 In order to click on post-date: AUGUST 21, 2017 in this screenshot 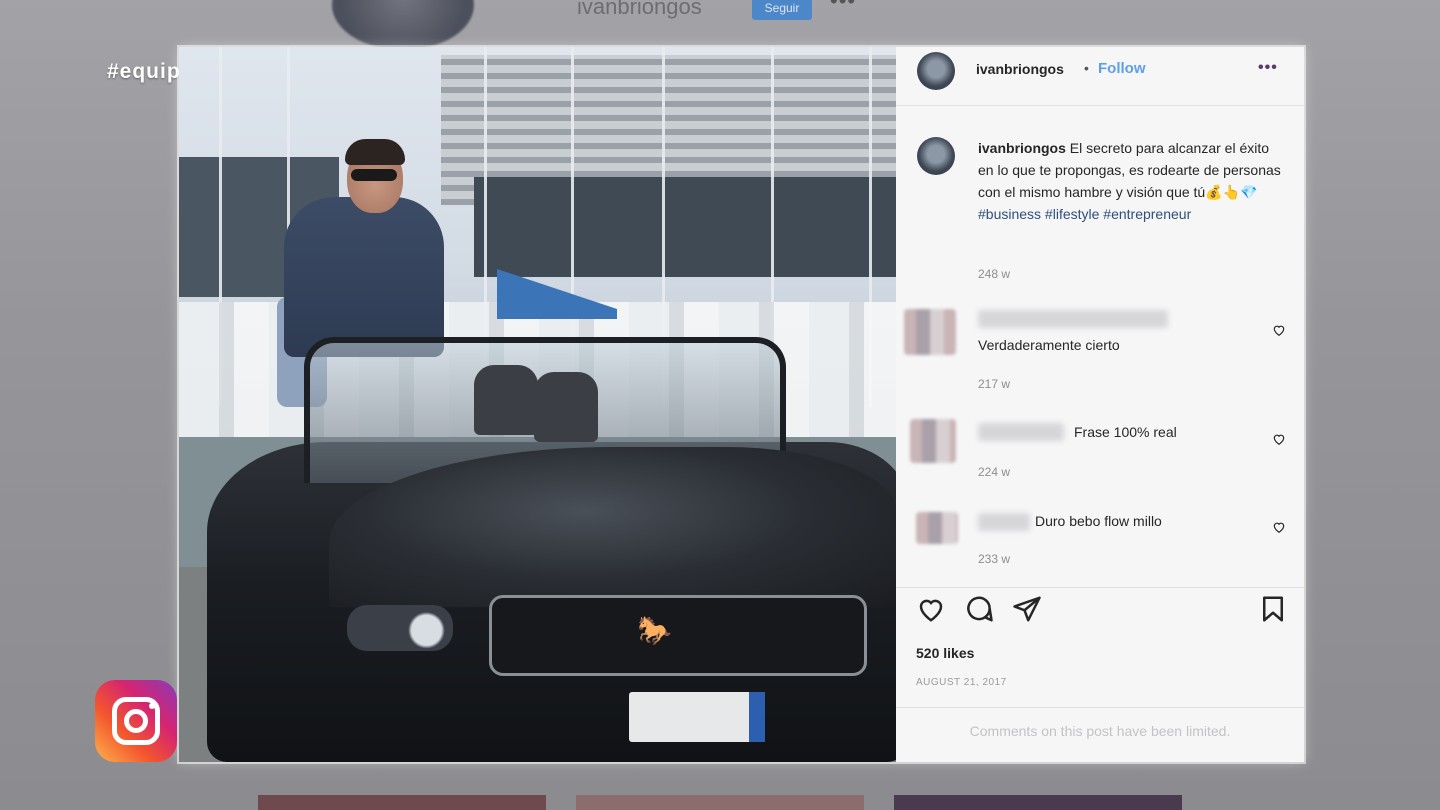, I will do `click(961, 682)`.